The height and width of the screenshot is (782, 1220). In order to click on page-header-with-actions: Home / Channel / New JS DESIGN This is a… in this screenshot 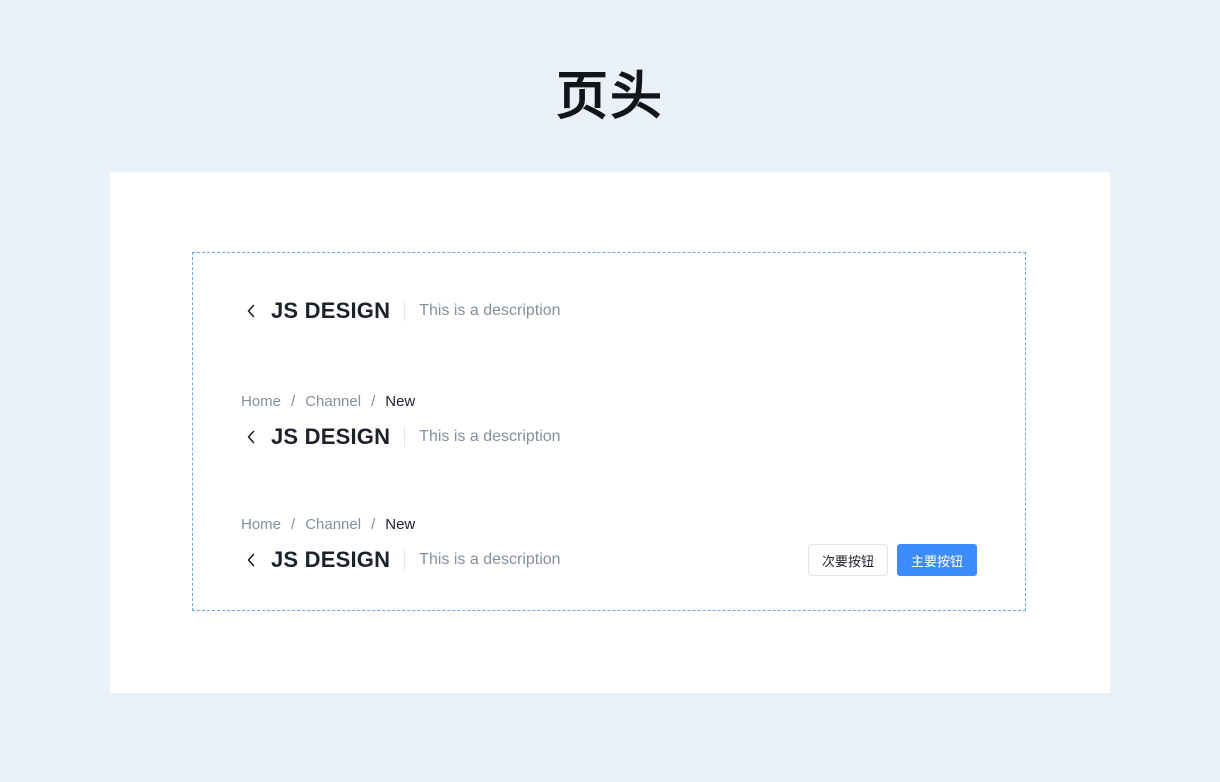, I will do `click(609, 545)`.